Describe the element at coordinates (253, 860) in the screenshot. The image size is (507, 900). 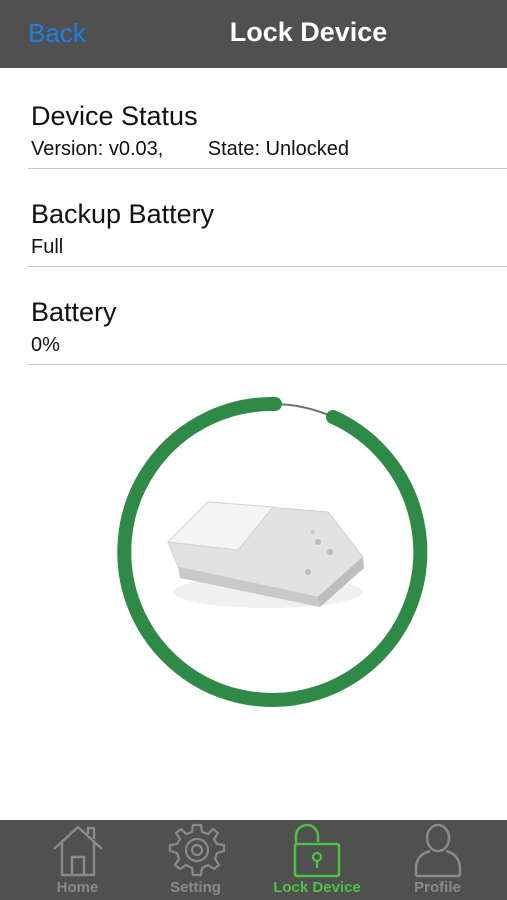
I see `tab-bar: Home Setting Lock Device Profile` at that location.